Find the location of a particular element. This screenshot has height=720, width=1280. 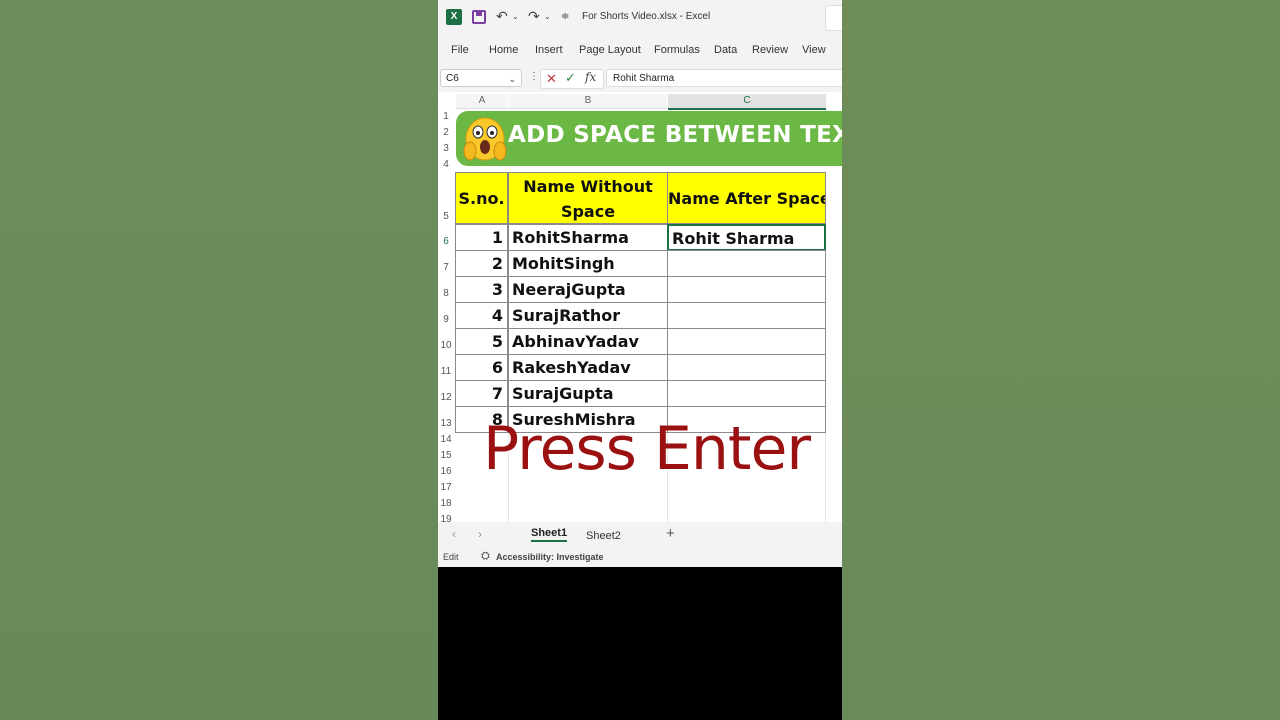

insert-function-icon: fx is located at coordinates (590, 77).